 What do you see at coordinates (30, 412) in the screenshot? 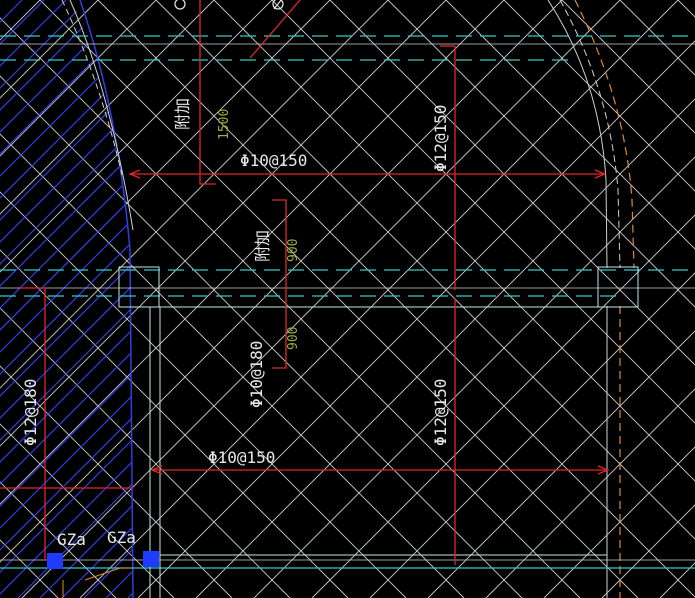
I see `label-left-vertical-rebar: Φ12@180` at bounding box center [30, 412].